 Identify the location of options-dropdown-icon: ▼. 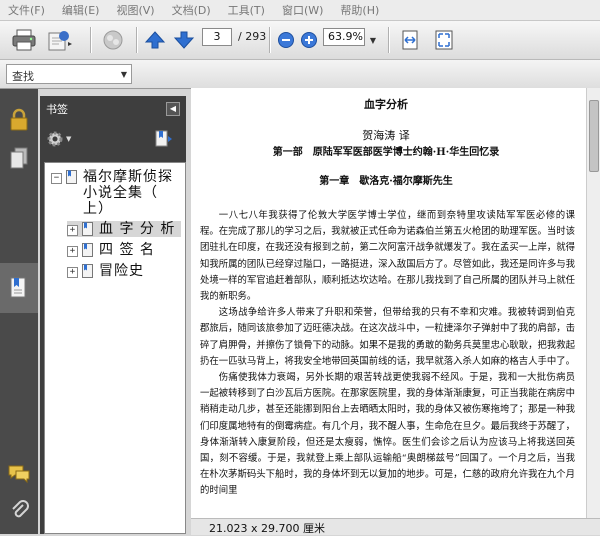
(69, 139).